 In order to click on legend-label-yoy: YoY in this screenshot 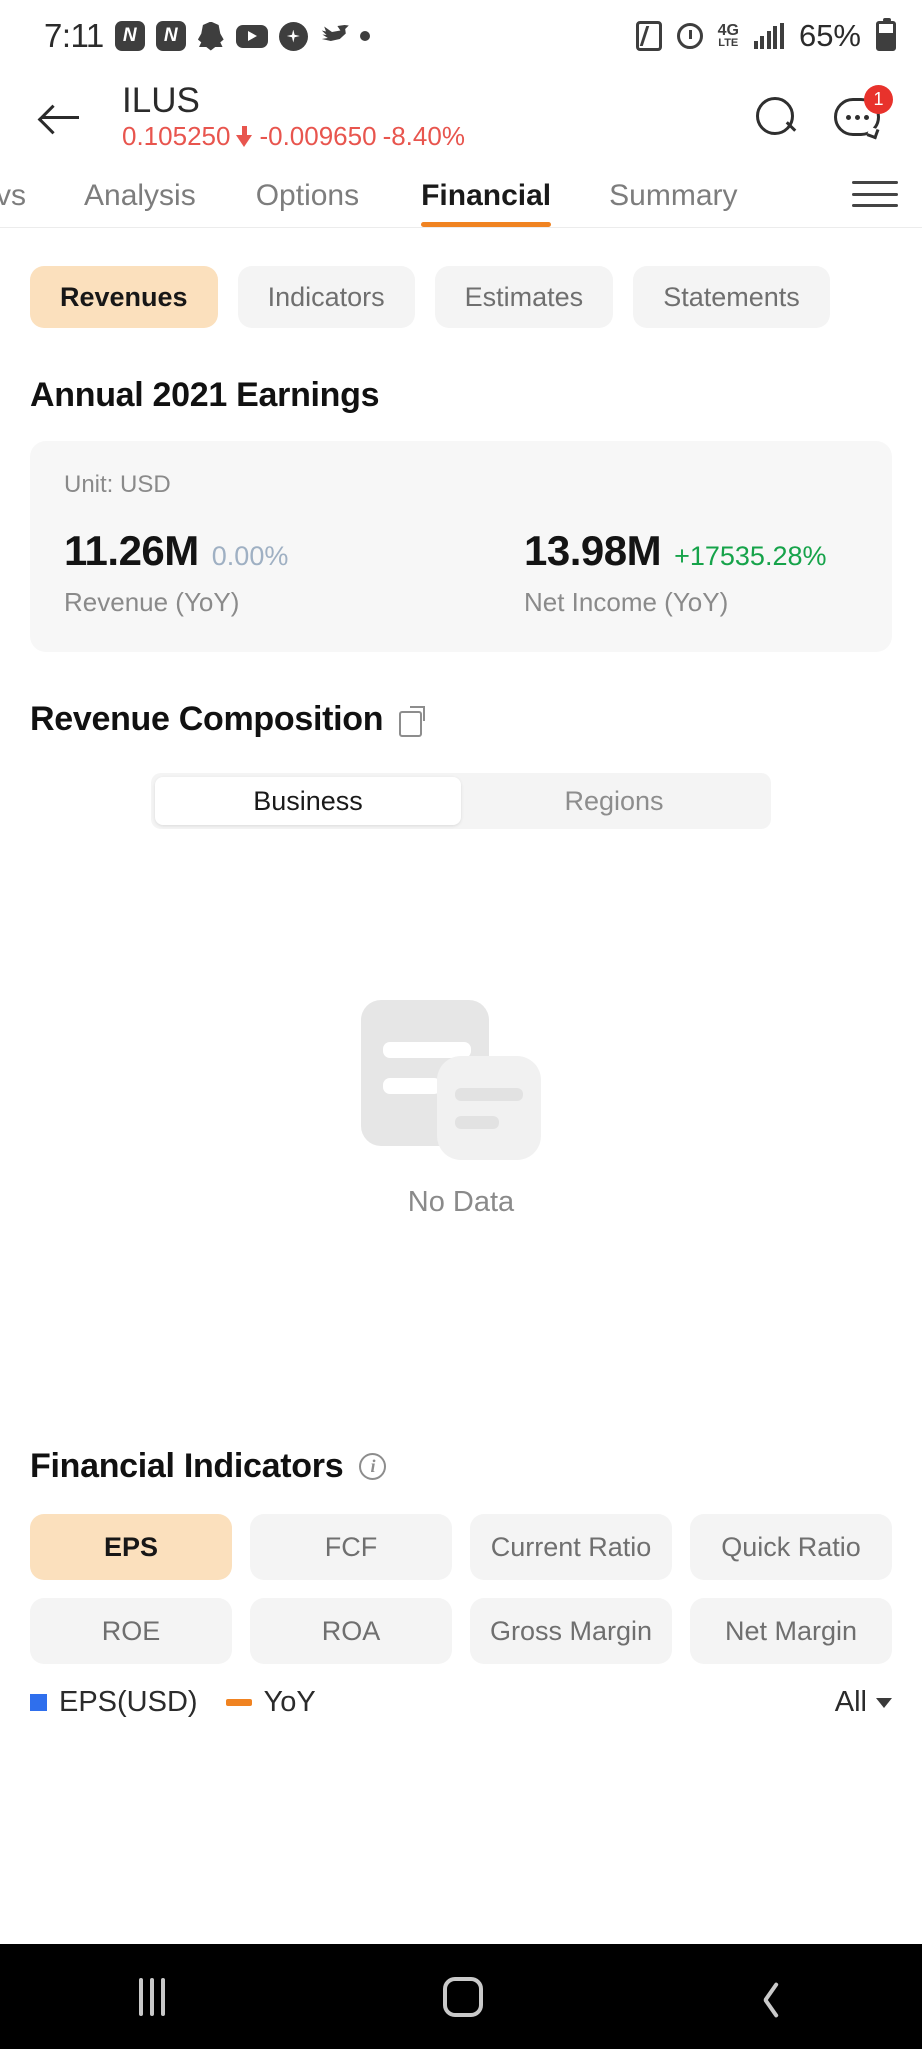, I will do `click(289, 1702)`.